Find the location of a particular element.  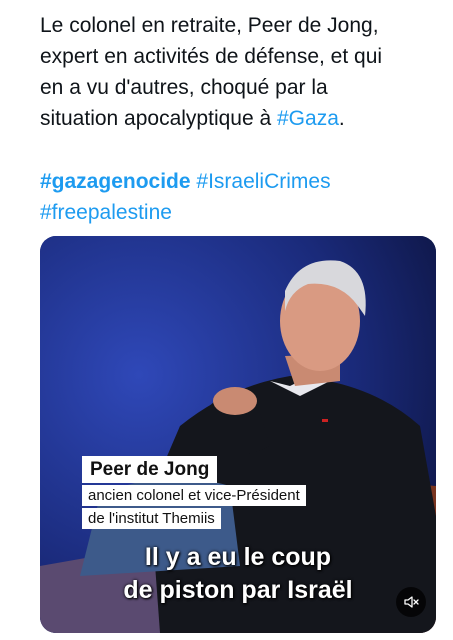

volume-muted-icon is located at coordinates (411, 602).